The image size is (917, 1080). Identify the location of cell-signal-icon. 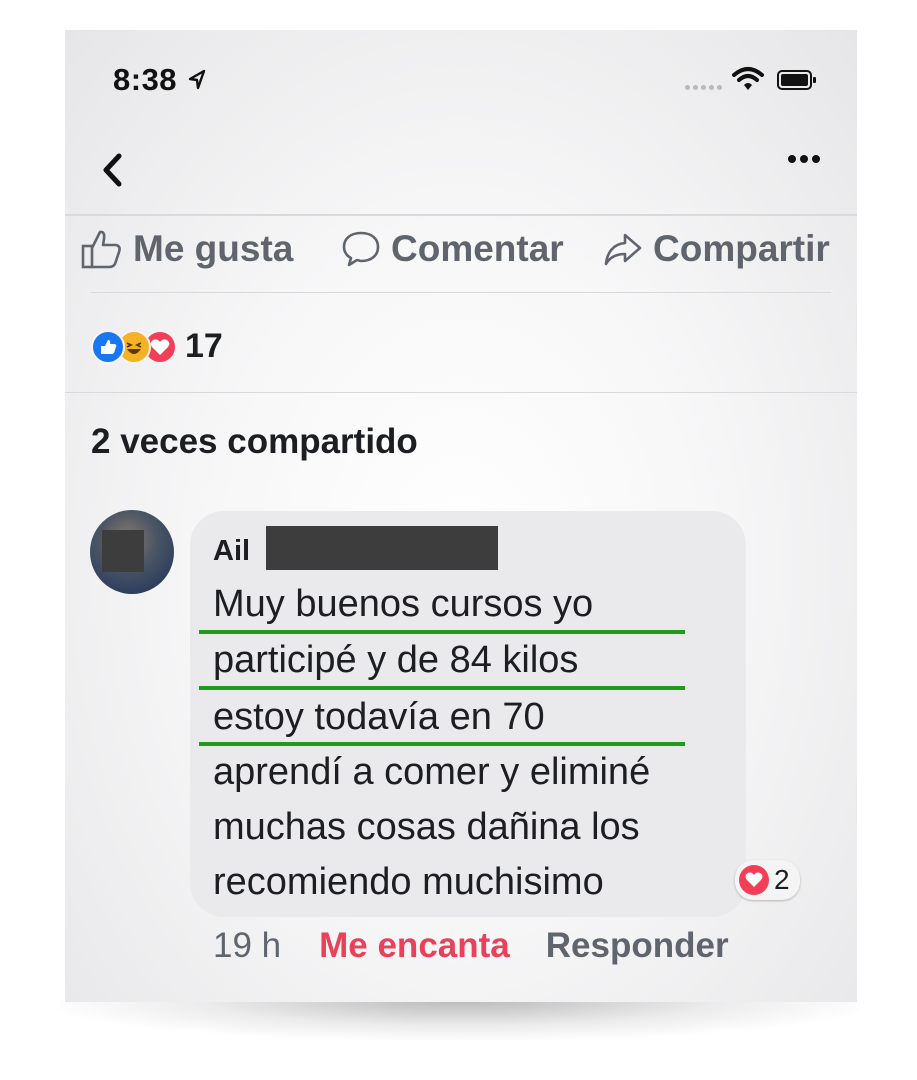
(705, 86).